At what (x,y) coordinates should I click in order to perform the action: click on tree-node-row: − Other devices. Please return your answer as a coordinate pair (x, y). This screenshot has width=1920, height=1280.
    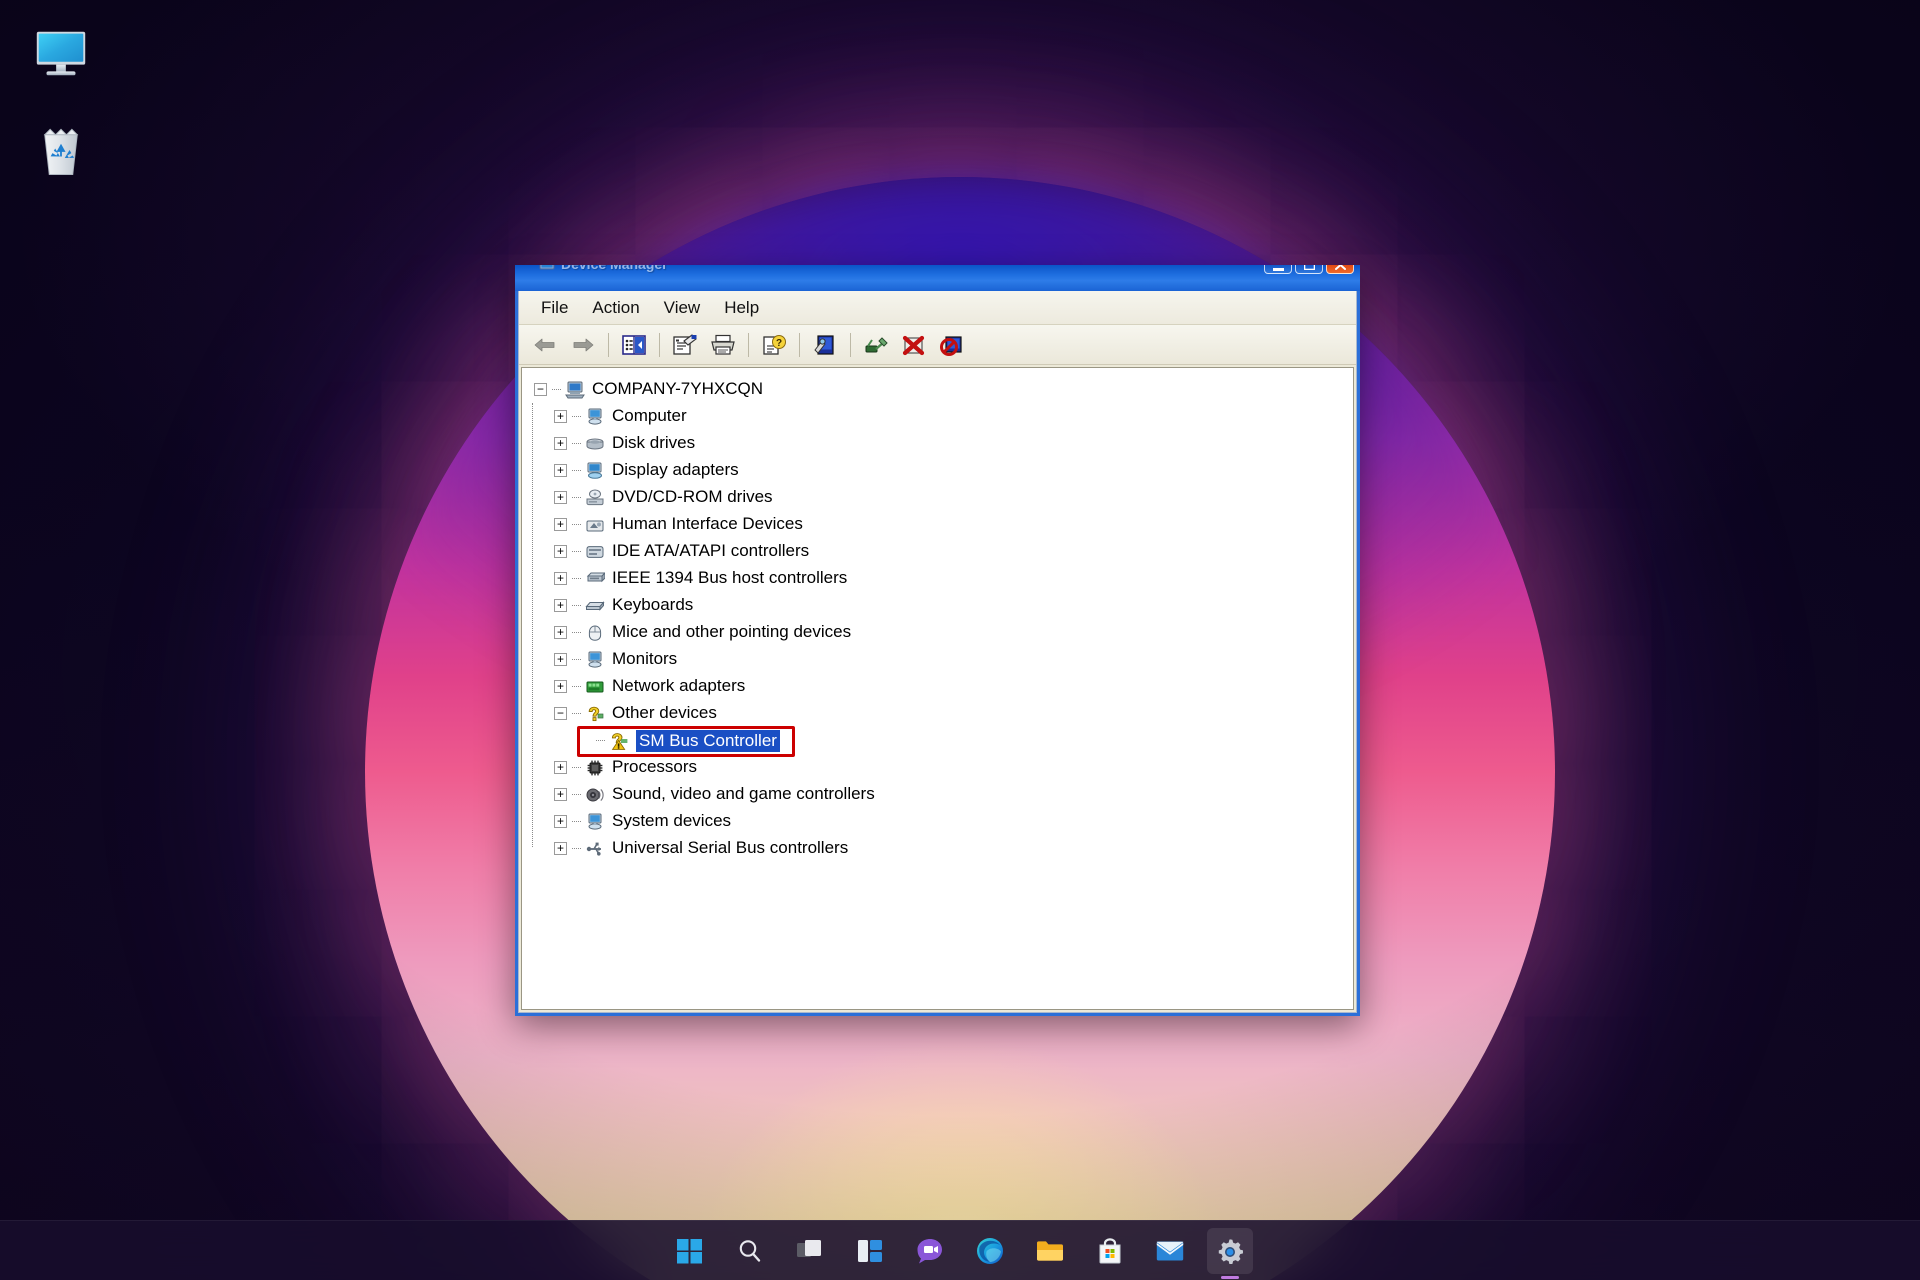
    Looking at the image, I should click on (942, 713).